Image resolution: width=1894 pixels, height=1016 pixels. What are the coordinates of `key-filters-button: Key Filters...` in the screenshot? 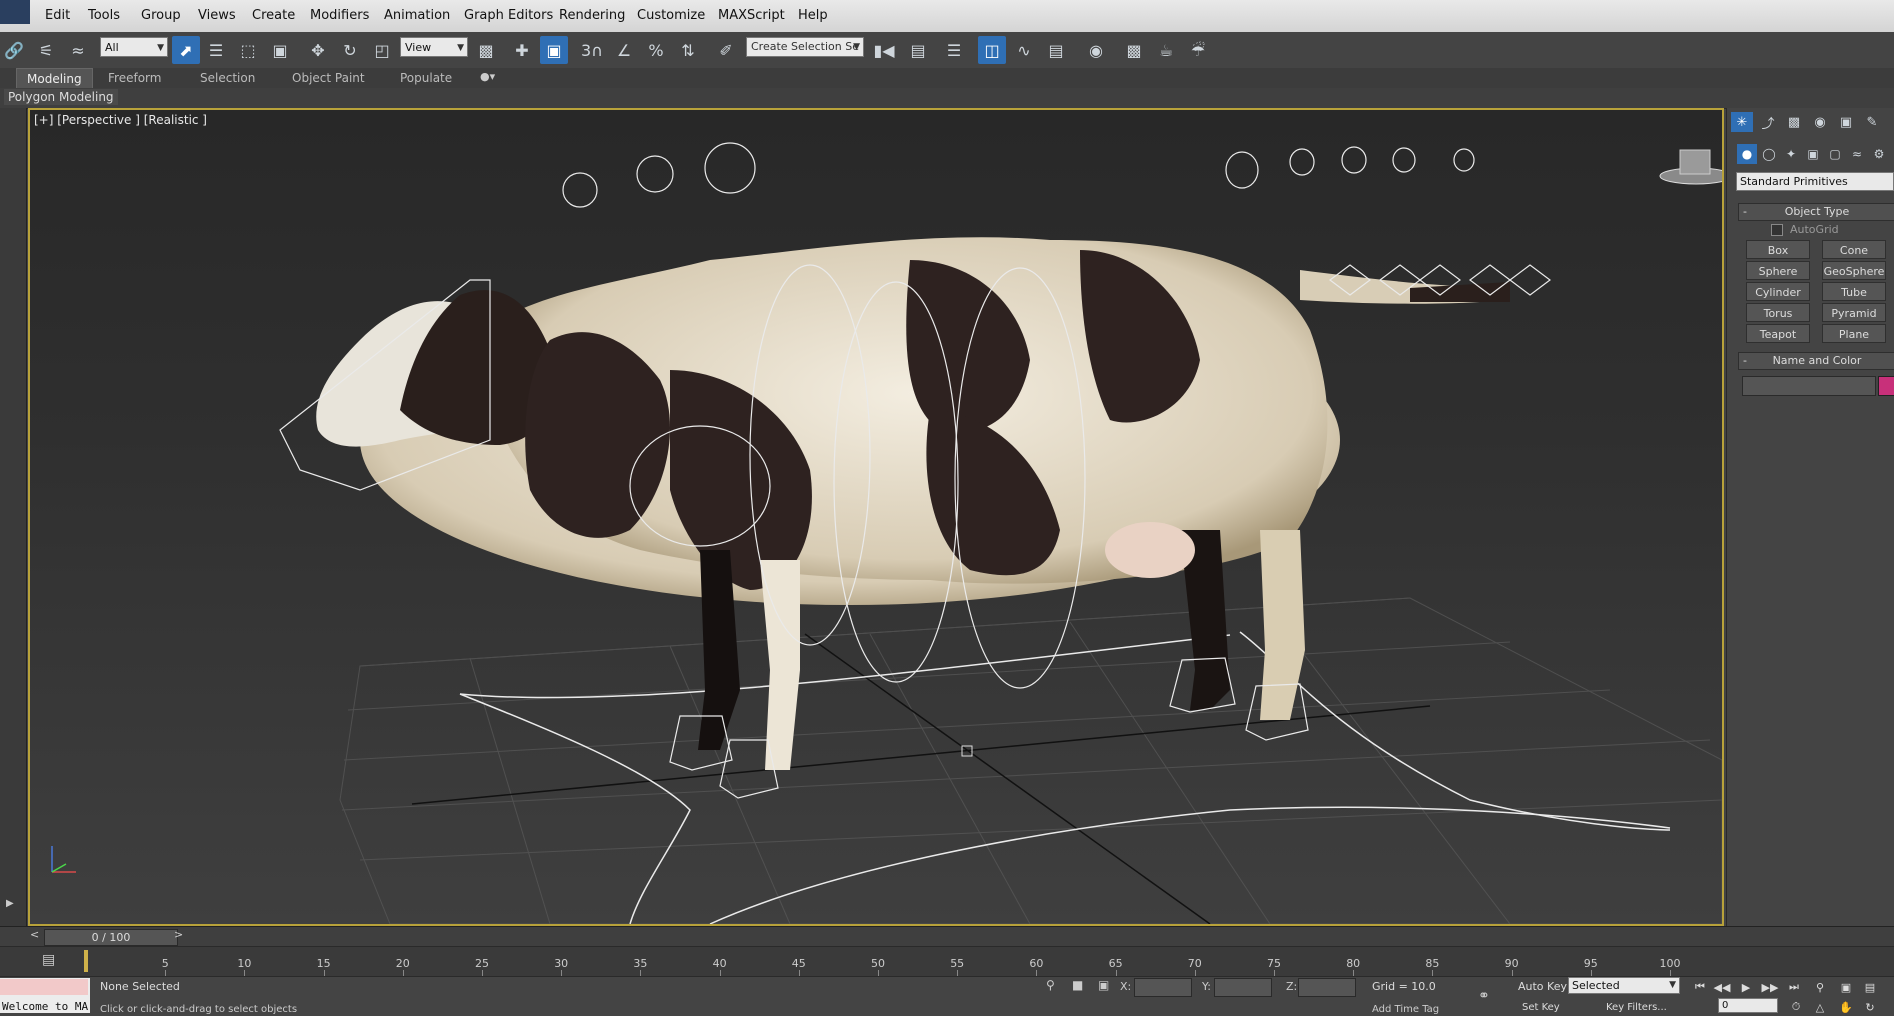 It's located at (1636, 1007).